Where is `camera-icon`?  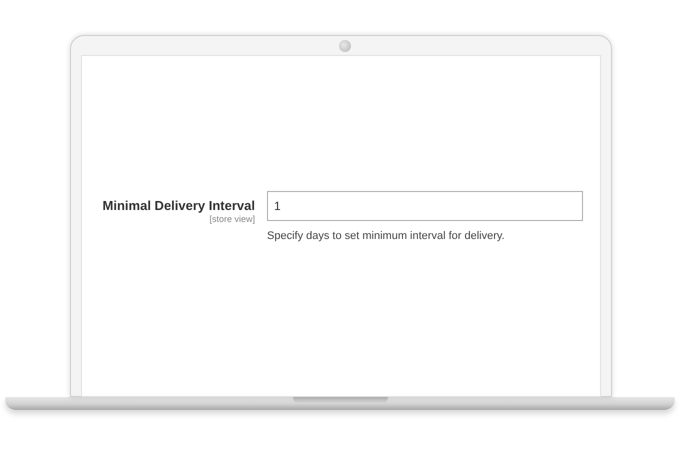
camera-icon is located at coordinates (345, 46).